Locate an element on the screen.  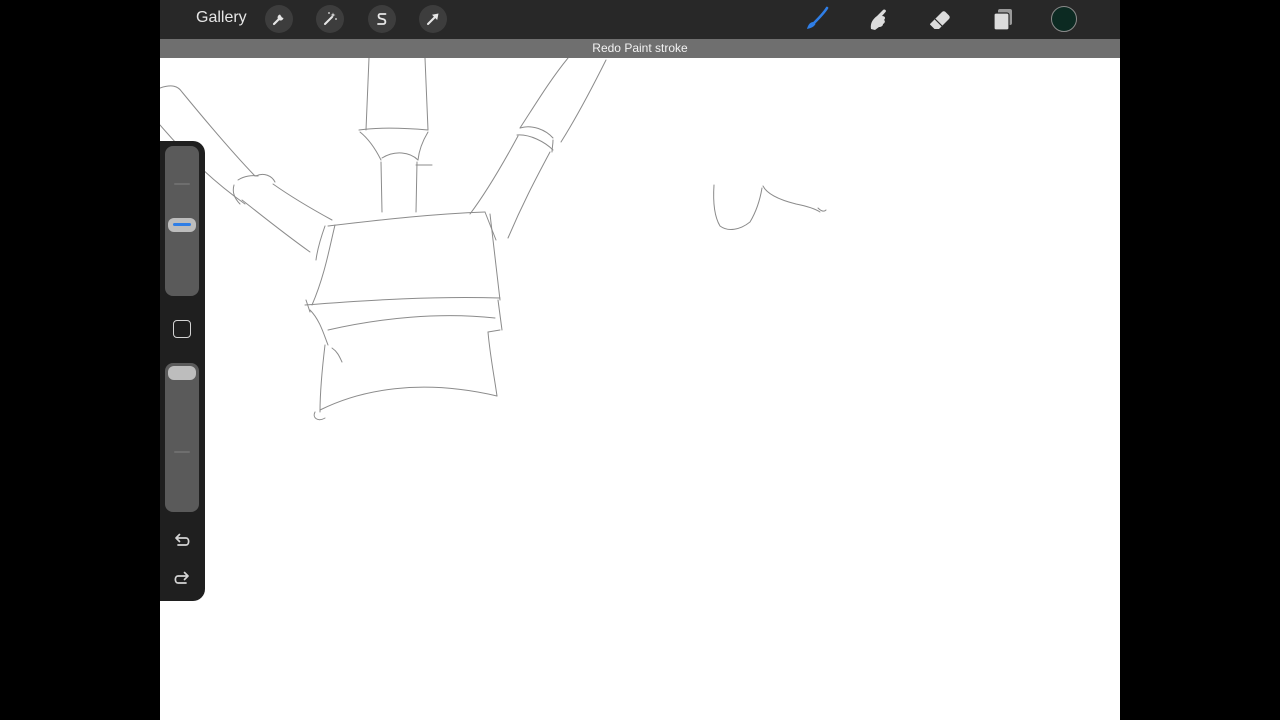
brush-size-slider is located at coordinates (182, 221).